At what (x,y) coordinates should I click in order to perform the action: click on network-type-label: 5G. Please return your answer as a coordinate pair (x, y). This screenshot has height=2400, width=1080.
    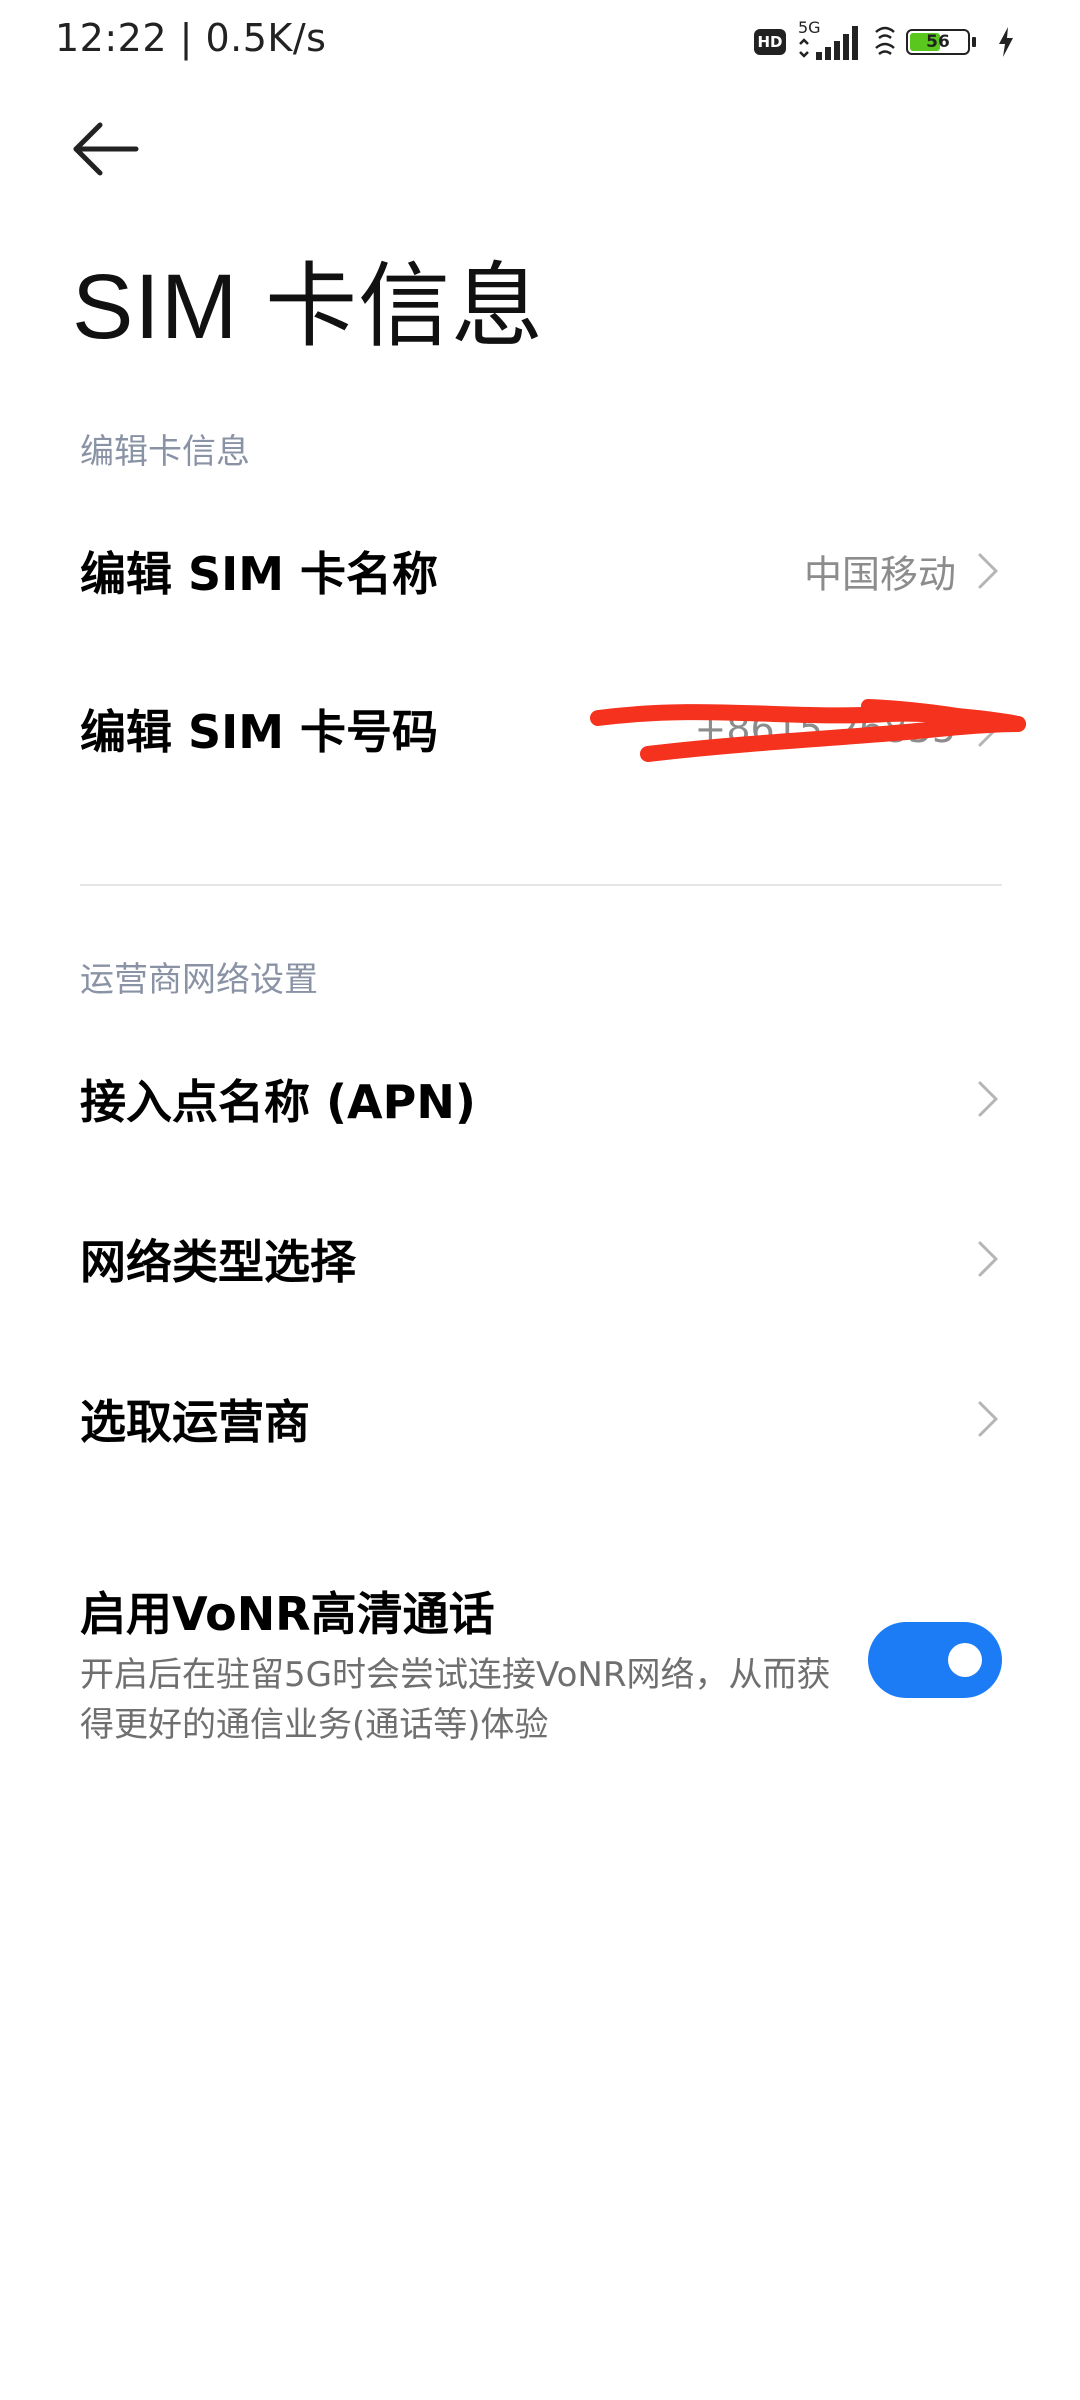
    Looking at the image, I should click on (809, 27).